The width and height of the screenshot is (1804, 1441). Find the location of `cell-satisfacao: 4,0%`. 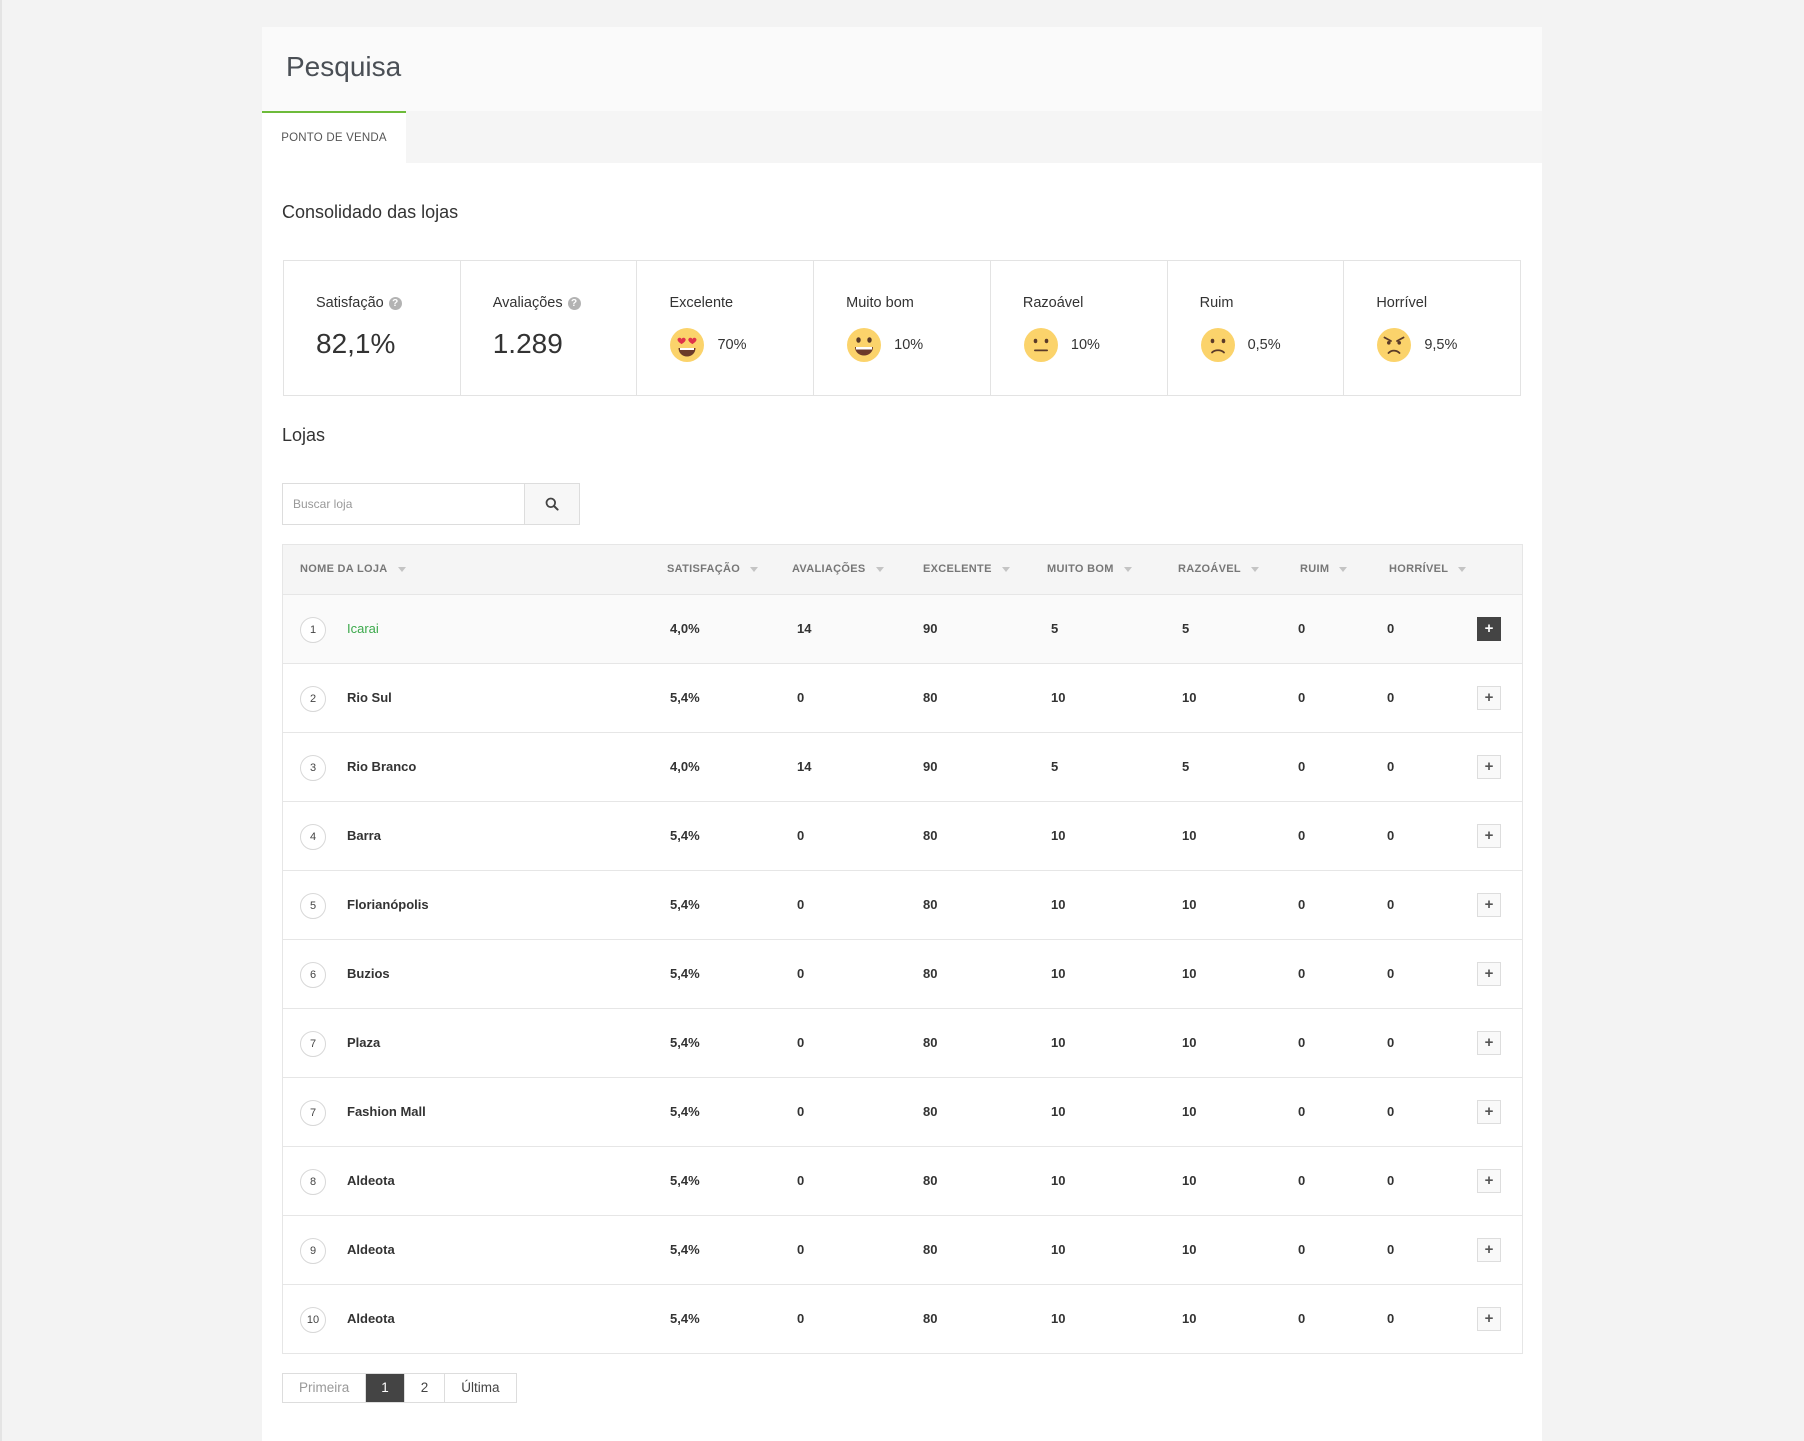

cell-satisfacao: 4,0% is located at coordinates (685, 766).